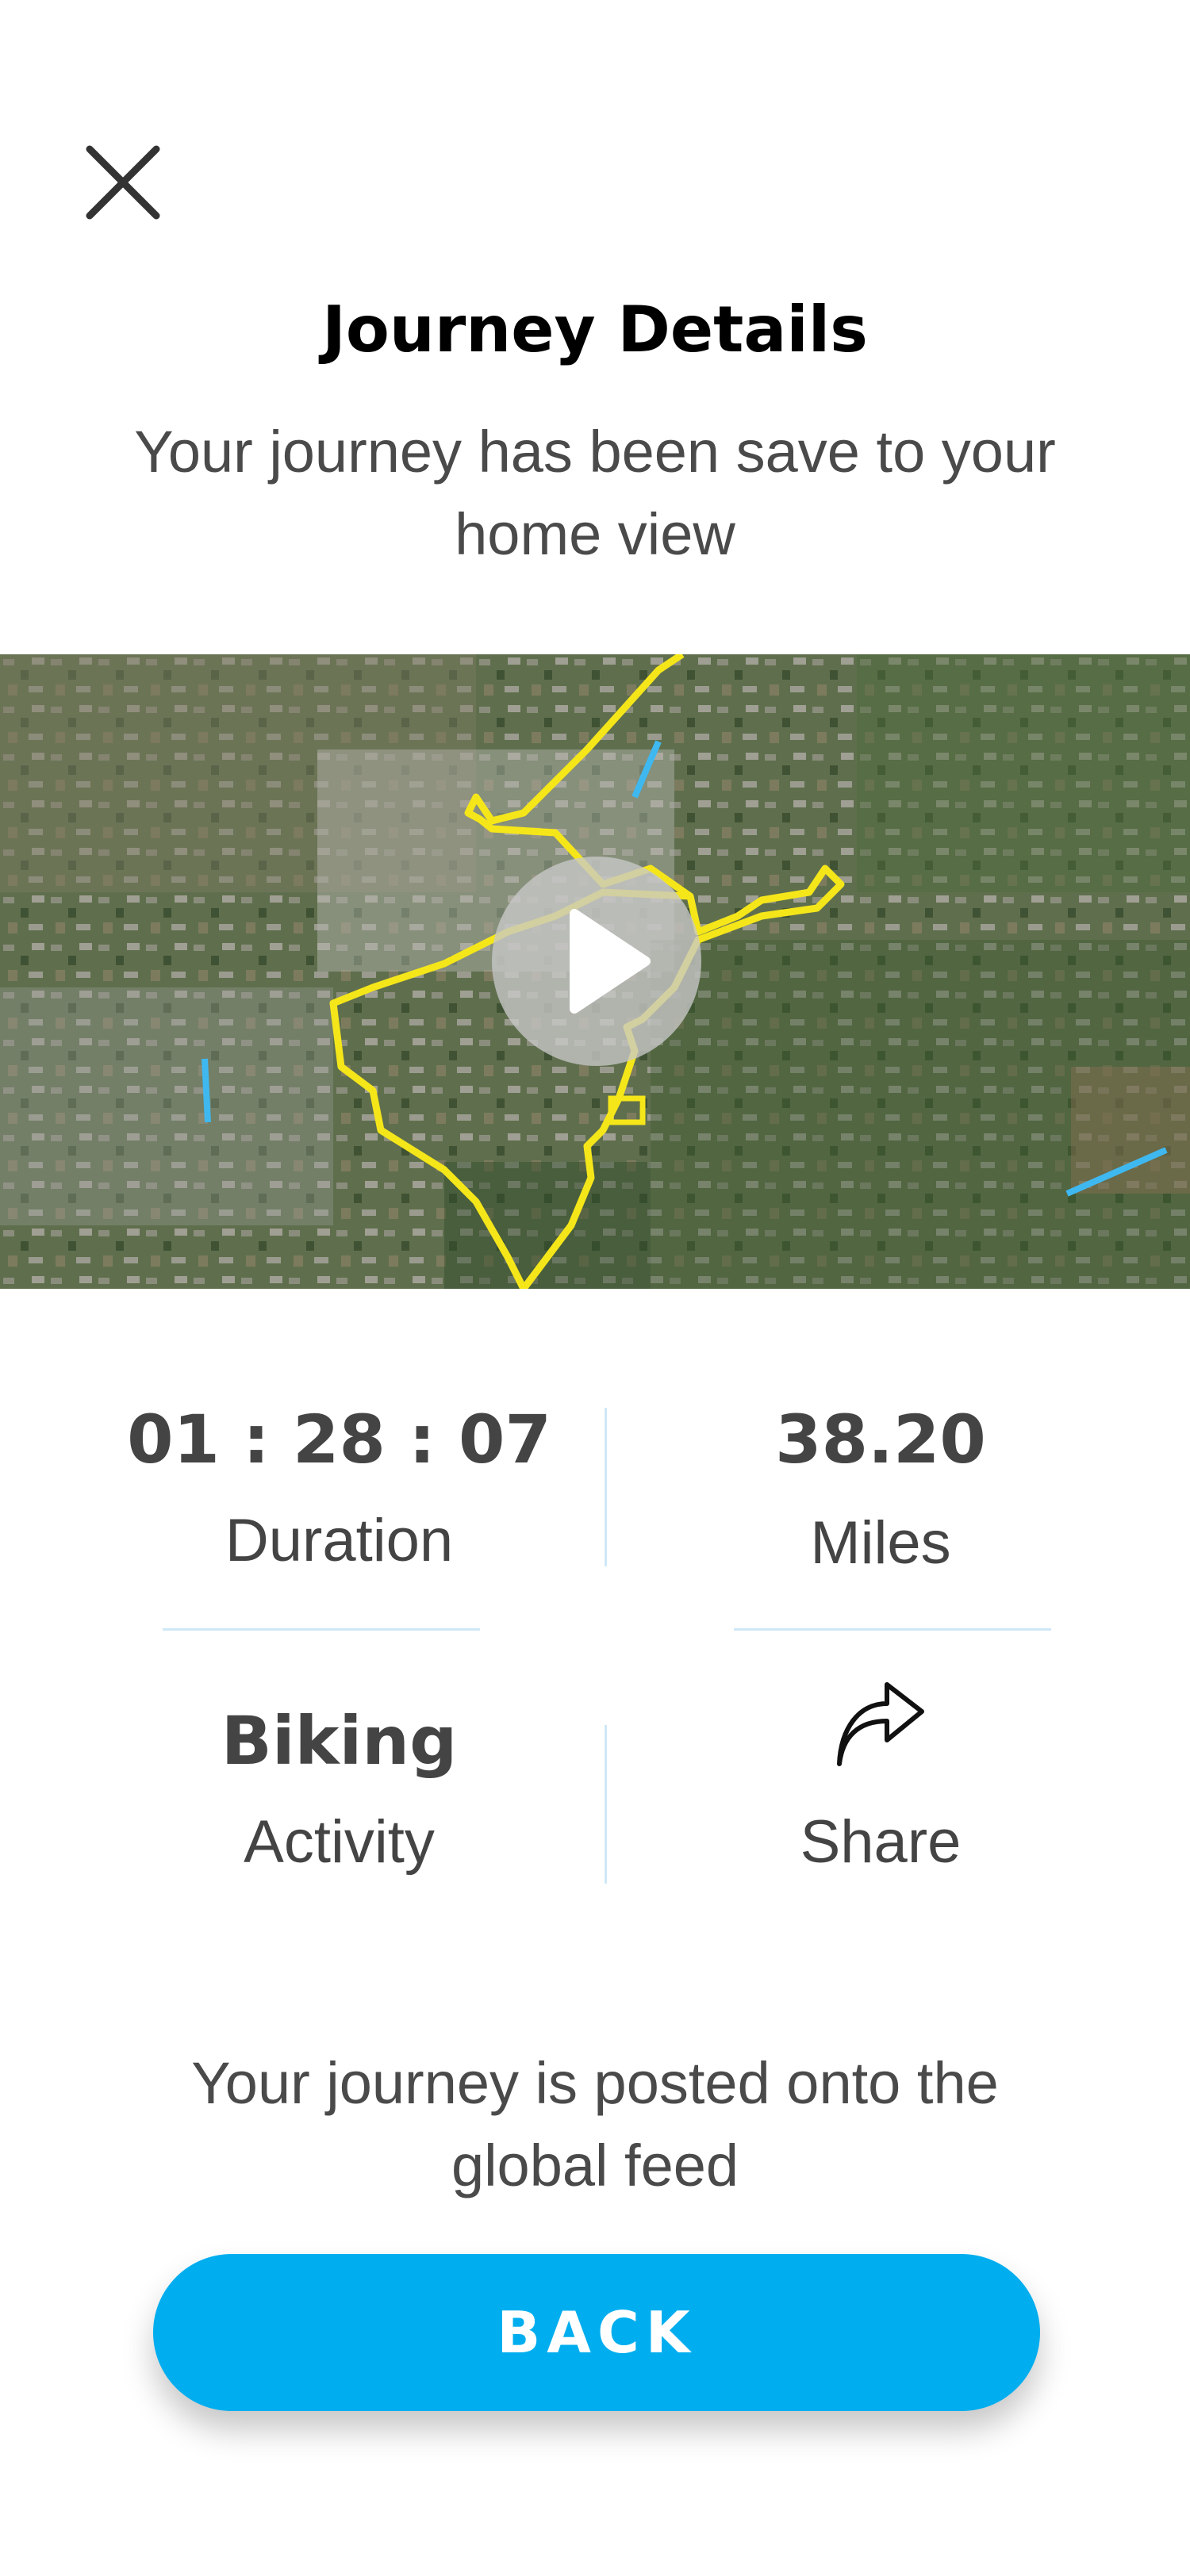 The height and width of the screenshot is (2576, 1190). I want to click on duration-label: Duration, so click(339, 1541).